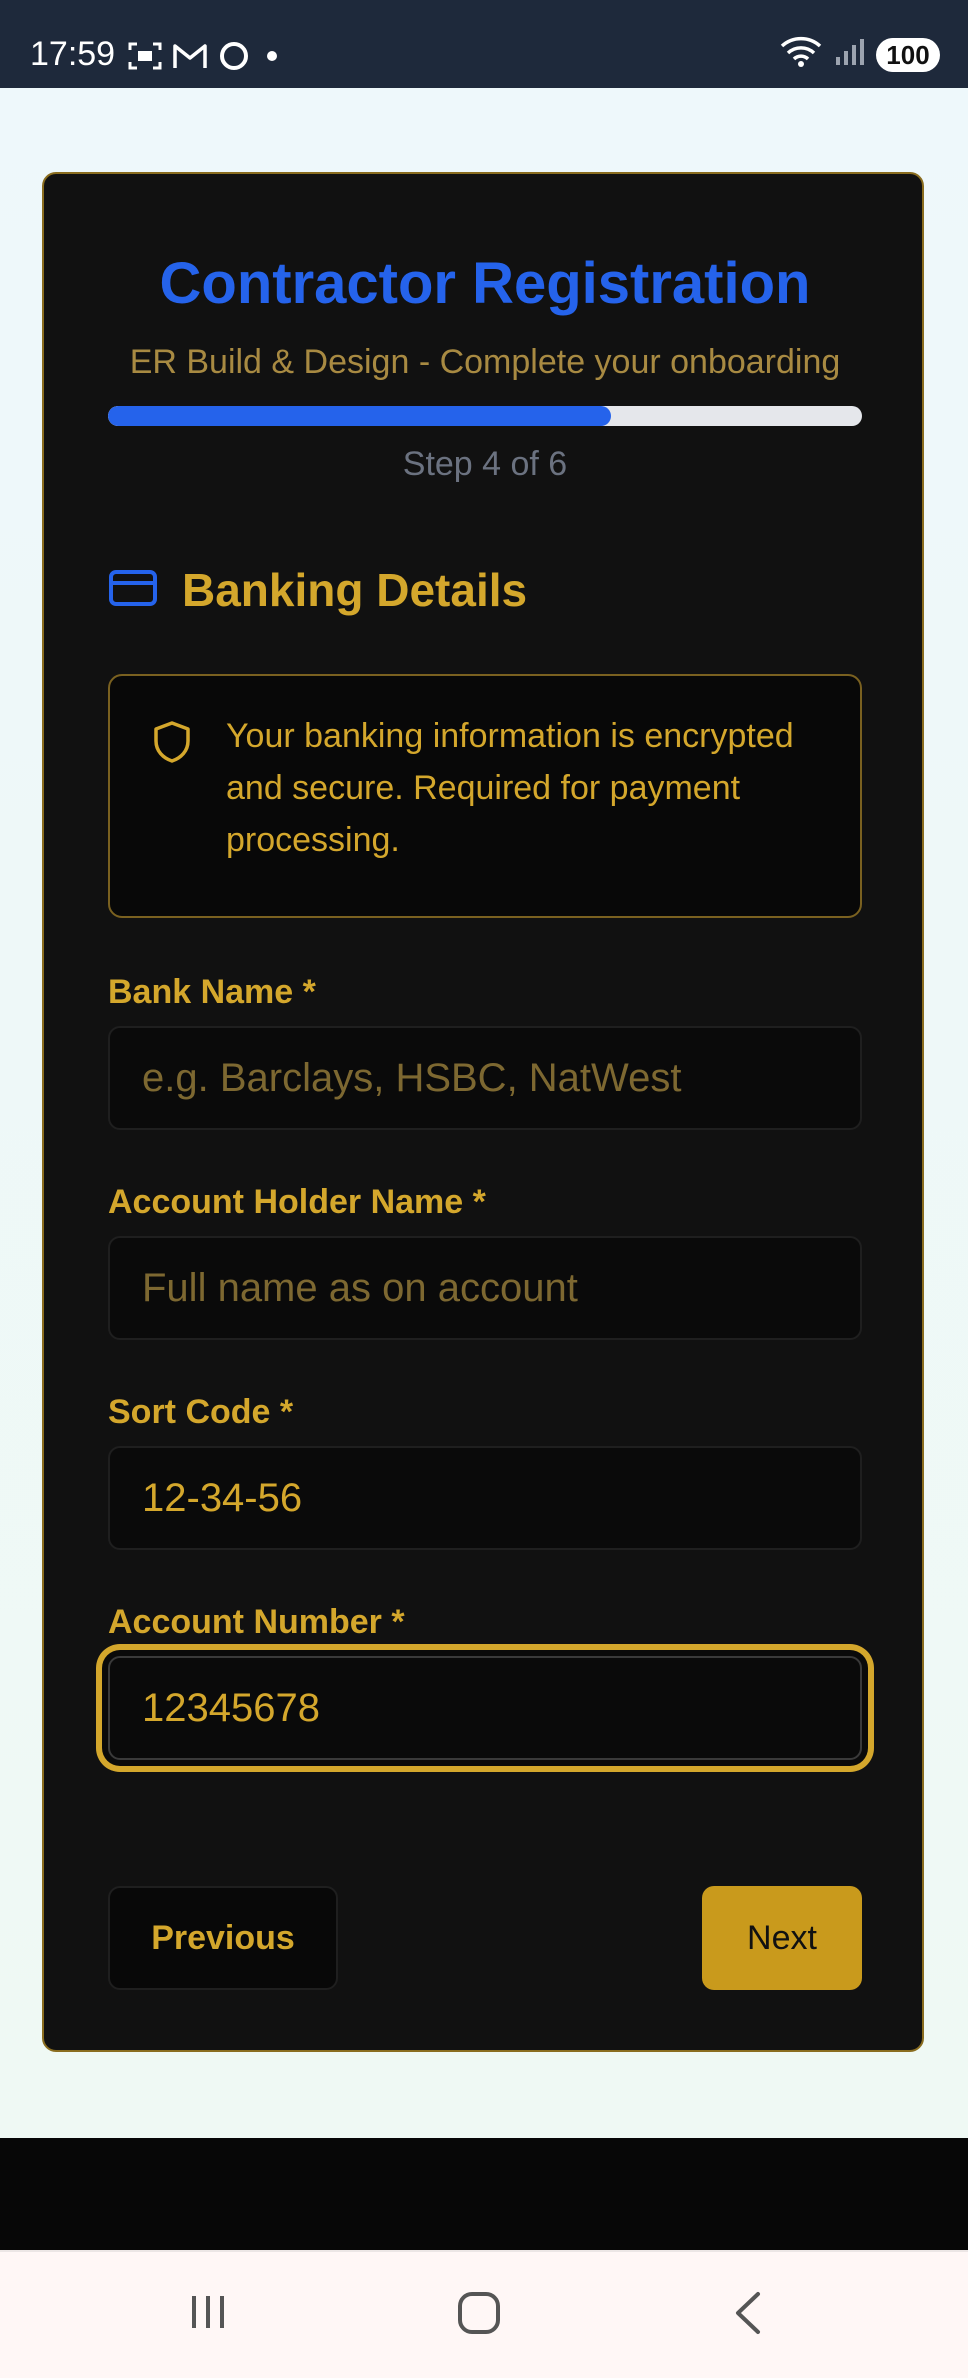 The width and height of the screenshot is (968, 2378). What do you see at coordinates (908, 54) in the screenshot?
I see `battery-indicator: 100` at bounding box center [908, 54].